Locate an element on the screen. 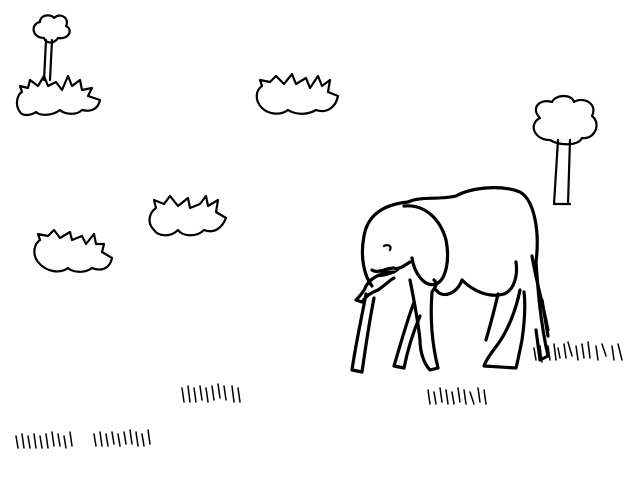  tree-left-trunk is located at coordinates (48, 60).